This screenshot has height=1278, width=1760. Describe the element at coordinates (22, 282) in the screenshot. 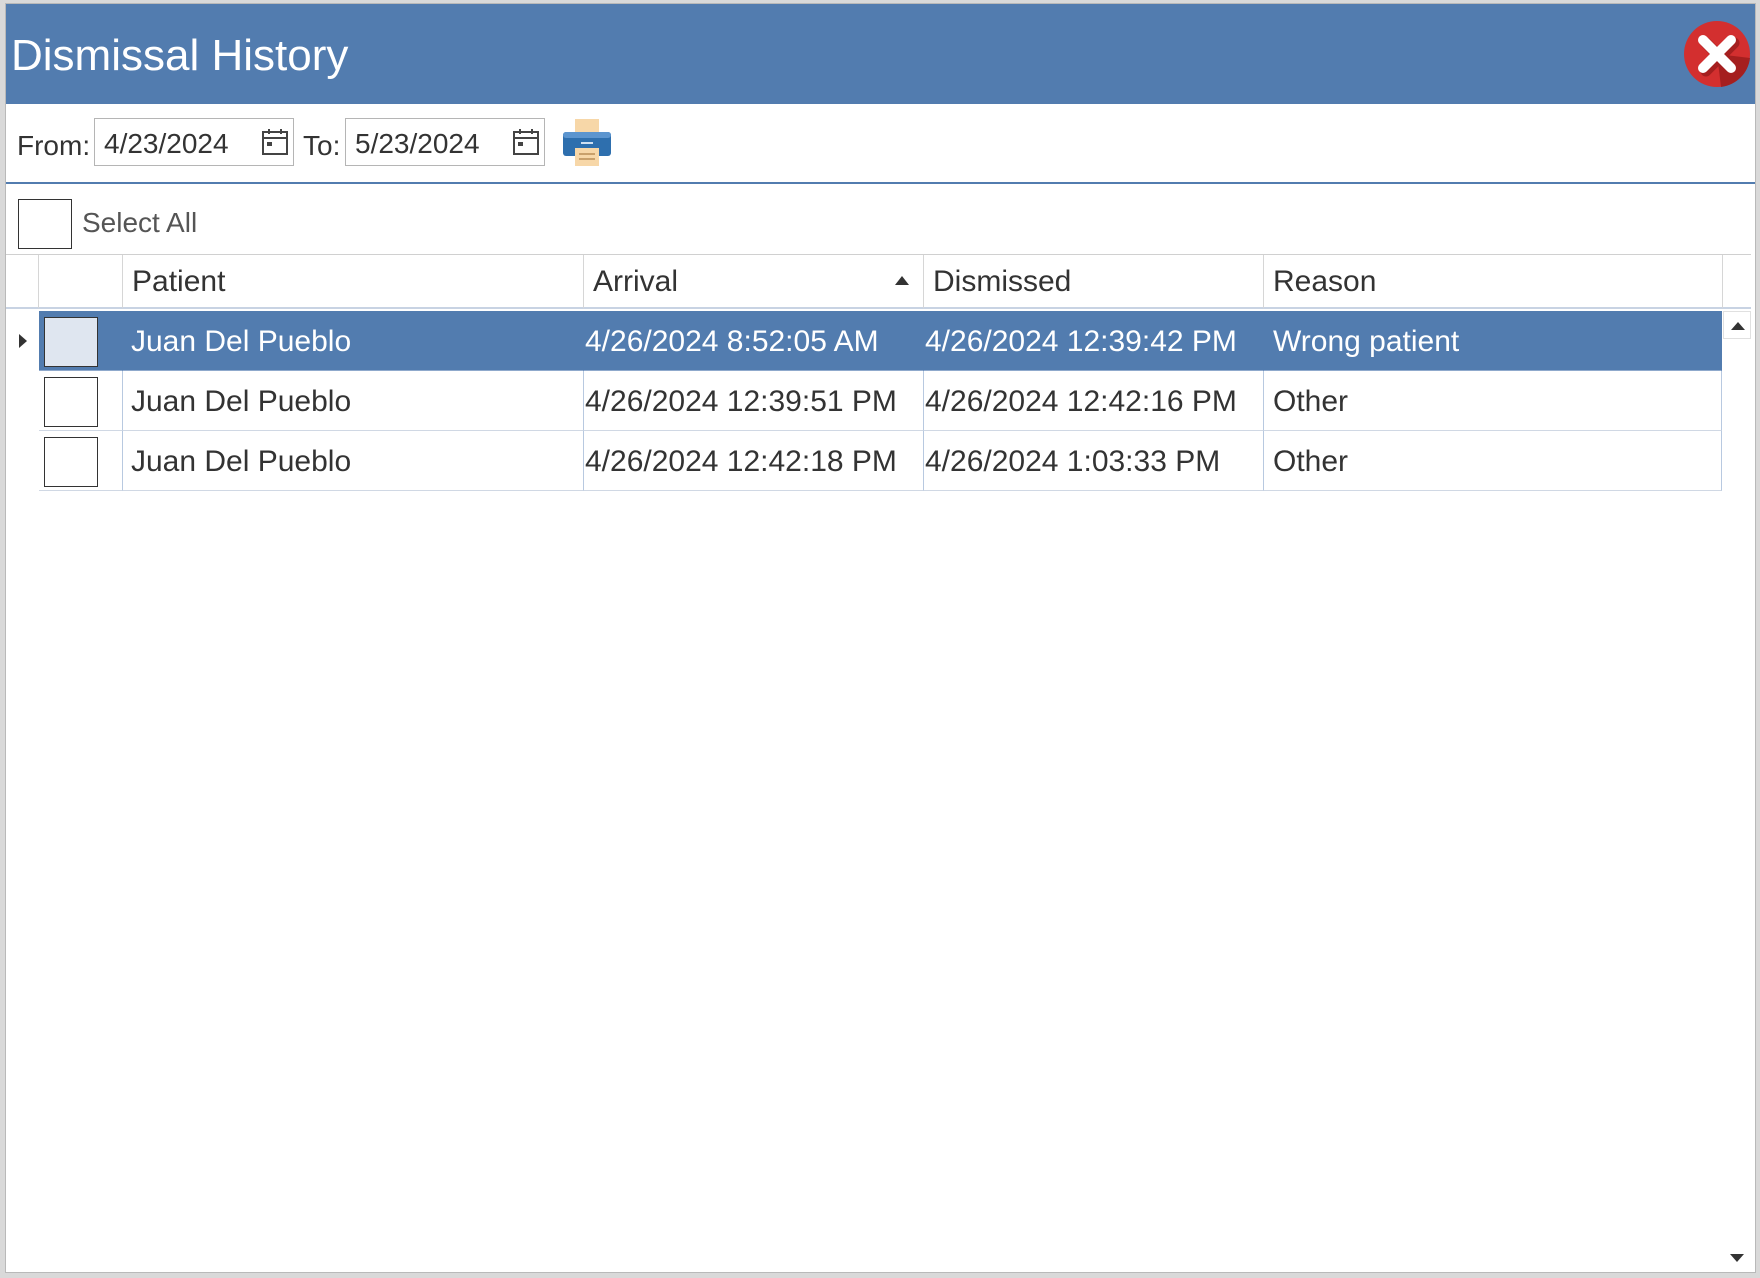

I see `row-header-corner` at that location.